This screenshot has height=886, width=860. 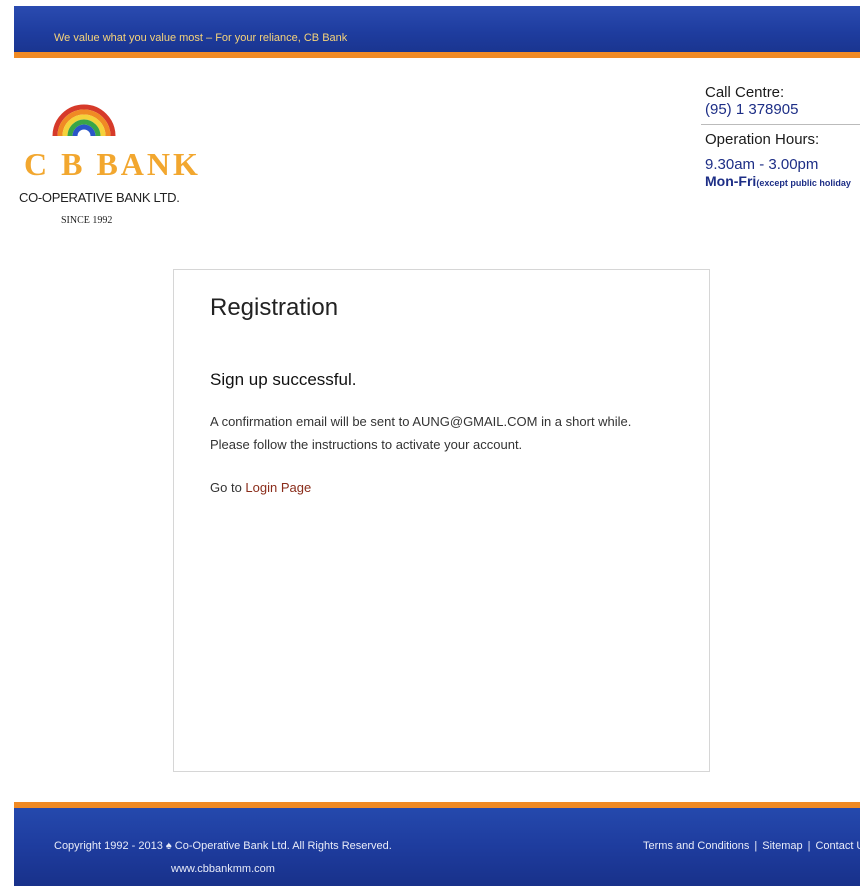 I want to click on since-year: SINCE 1992, so click(x=87, y=220).